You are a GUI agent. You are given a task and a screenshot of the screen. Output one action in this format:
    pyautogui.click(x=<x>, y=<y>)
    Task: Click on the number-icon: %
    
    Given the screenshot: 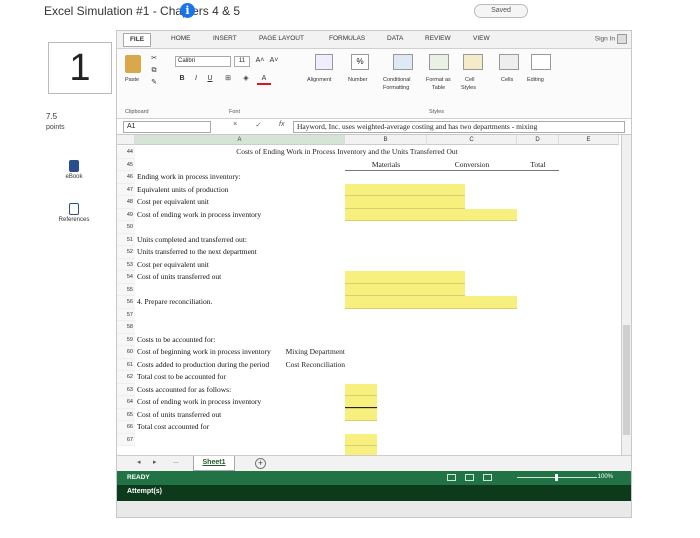 What is the action you would take?
    pyautogui.click(x=360, y=62)
    